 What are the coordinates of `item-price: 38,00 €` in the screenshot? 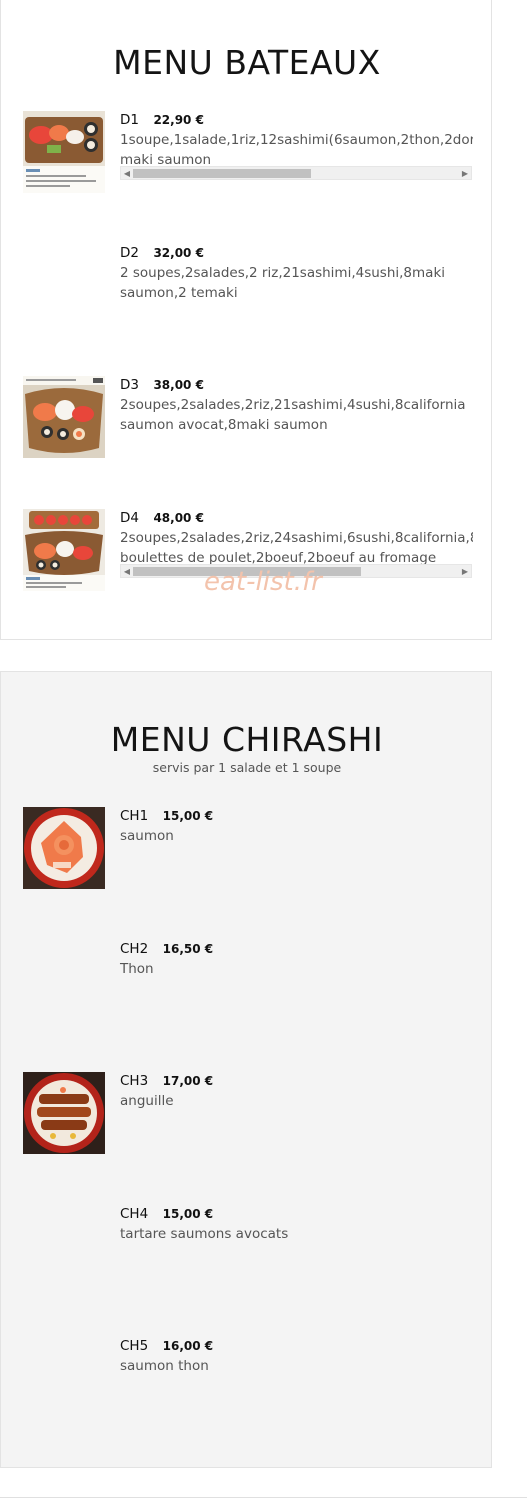 It's located at (178, 385).